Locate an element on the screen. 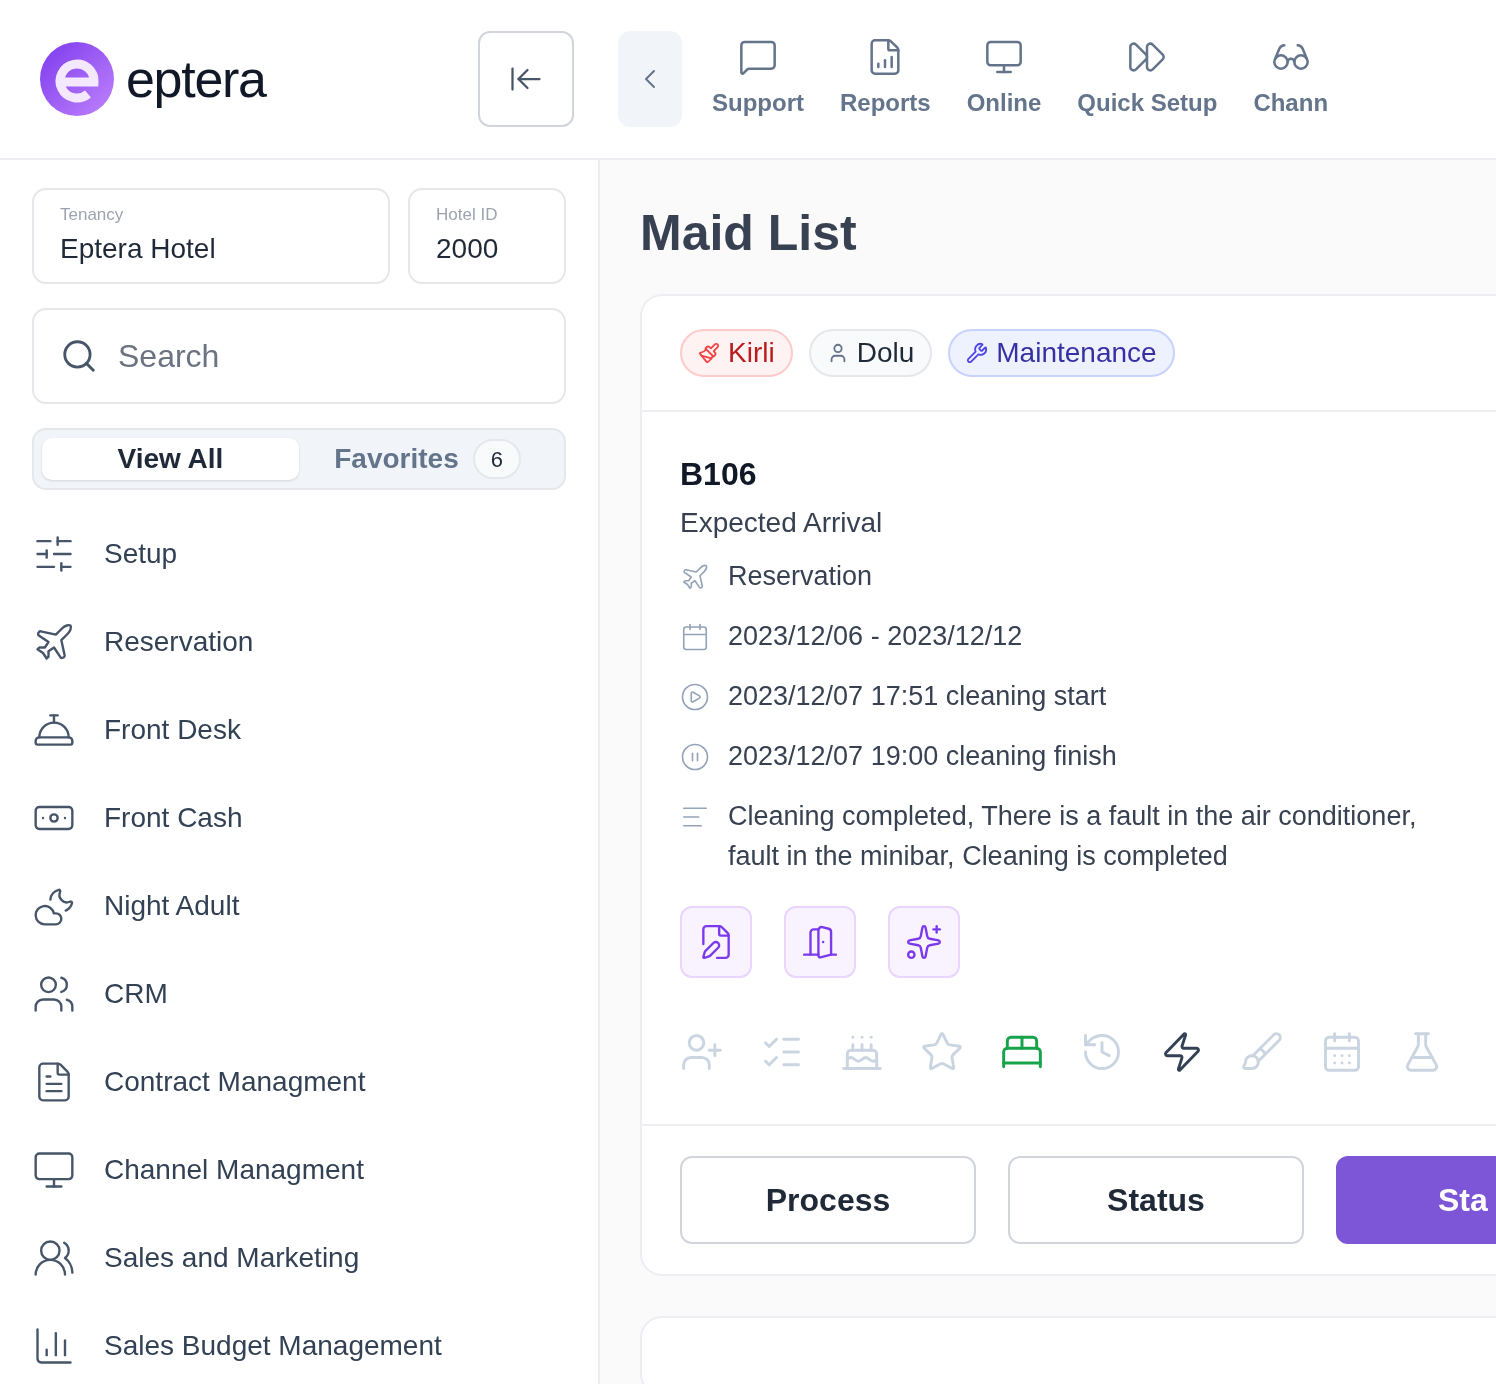 Image resolution: width=1496 pixels, height=1384 pixels. nav-item: Chann is located at coordinates (1291, 79).